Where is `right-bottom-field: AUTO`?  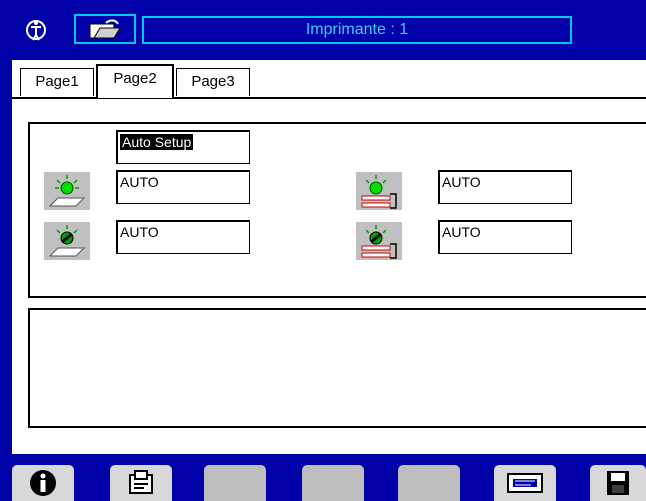
right-bottom-field: AUTO is located at coordinates (505, 237).